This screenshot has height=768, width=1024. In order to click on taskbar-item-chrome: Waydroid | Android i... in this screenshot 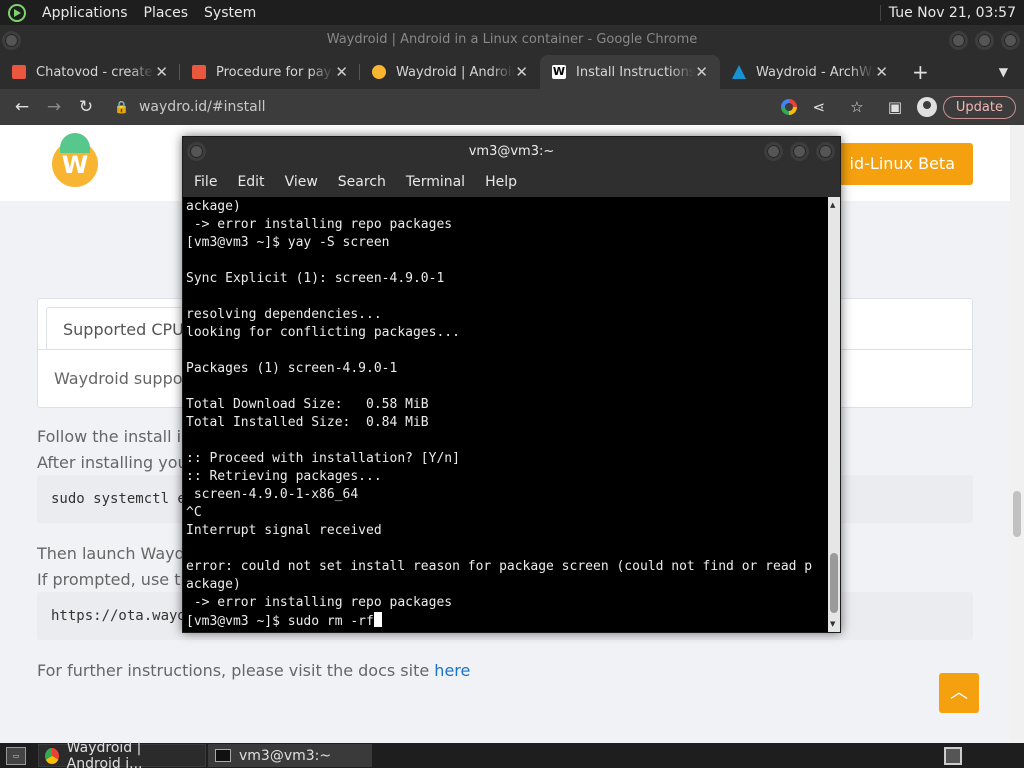, I will do `click(122, 754)`.